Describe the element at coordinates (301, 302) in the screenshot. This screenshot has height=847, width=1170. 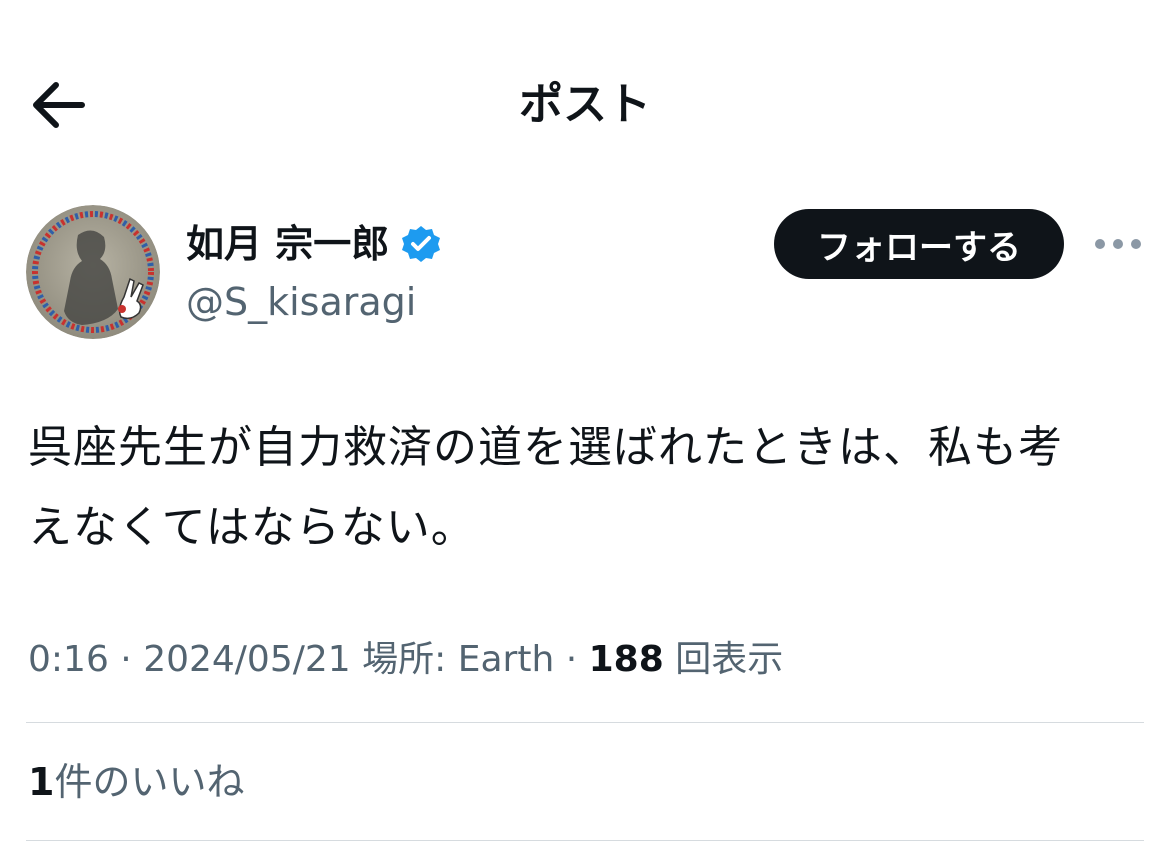
I see `user-handle: @S_kisaragi` at that location.